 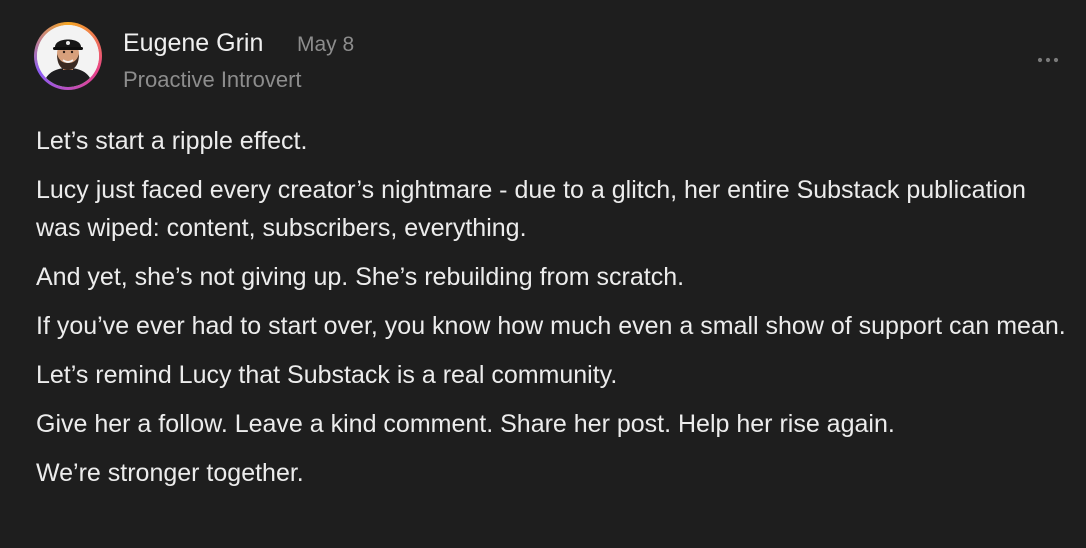 What do you see at coordinates (172, 141) in the screenshot?
I see `post-paragraph: Let’s start a ripple effect.` at bounding box center [172, 141].